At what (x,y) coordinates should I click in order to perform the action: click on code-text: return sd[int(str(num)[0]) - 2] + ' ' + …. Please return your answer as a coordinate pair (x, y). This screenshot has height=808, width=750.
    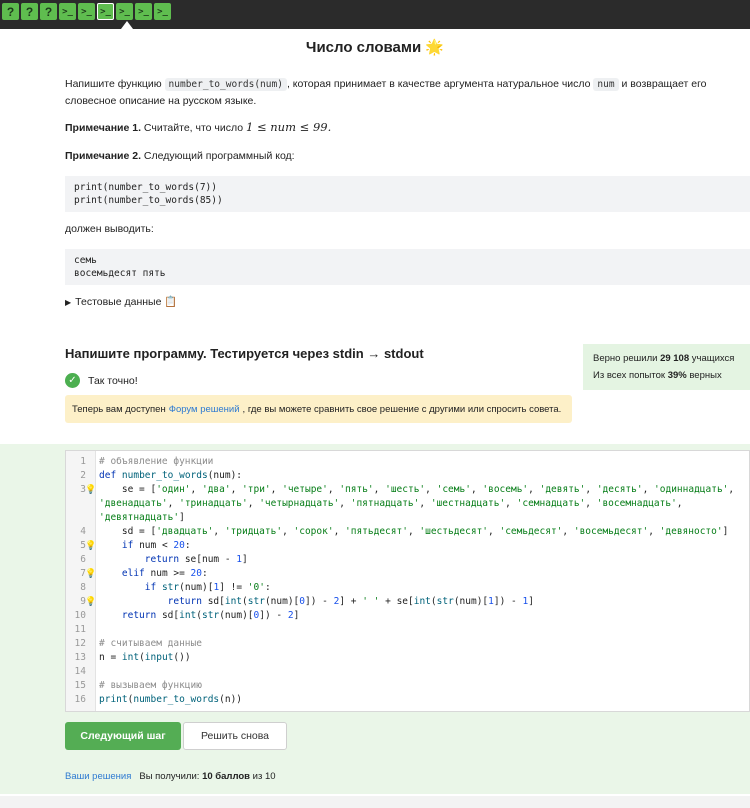
    Looking at the image, I should click on (350, 601).